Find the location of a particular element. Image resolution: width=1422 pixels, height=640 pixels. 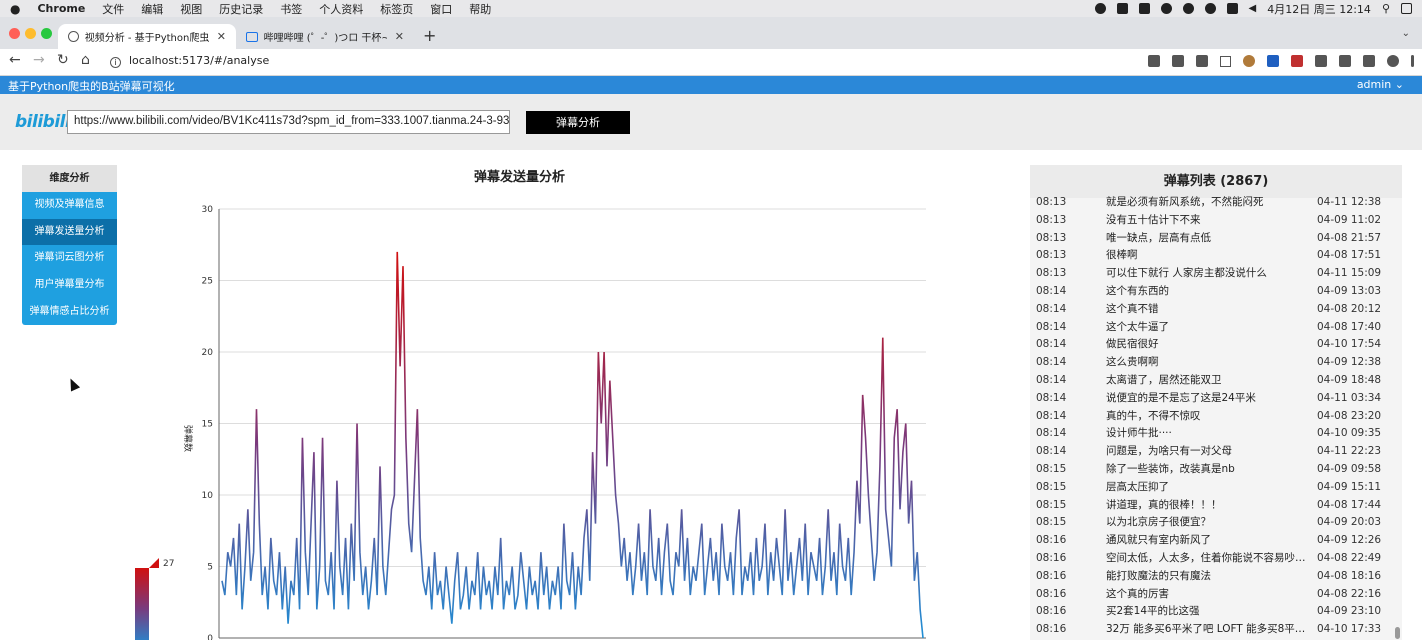

danmaku-content: 能打败魔法的只有魔法 is located at coordinates (1158, 575).